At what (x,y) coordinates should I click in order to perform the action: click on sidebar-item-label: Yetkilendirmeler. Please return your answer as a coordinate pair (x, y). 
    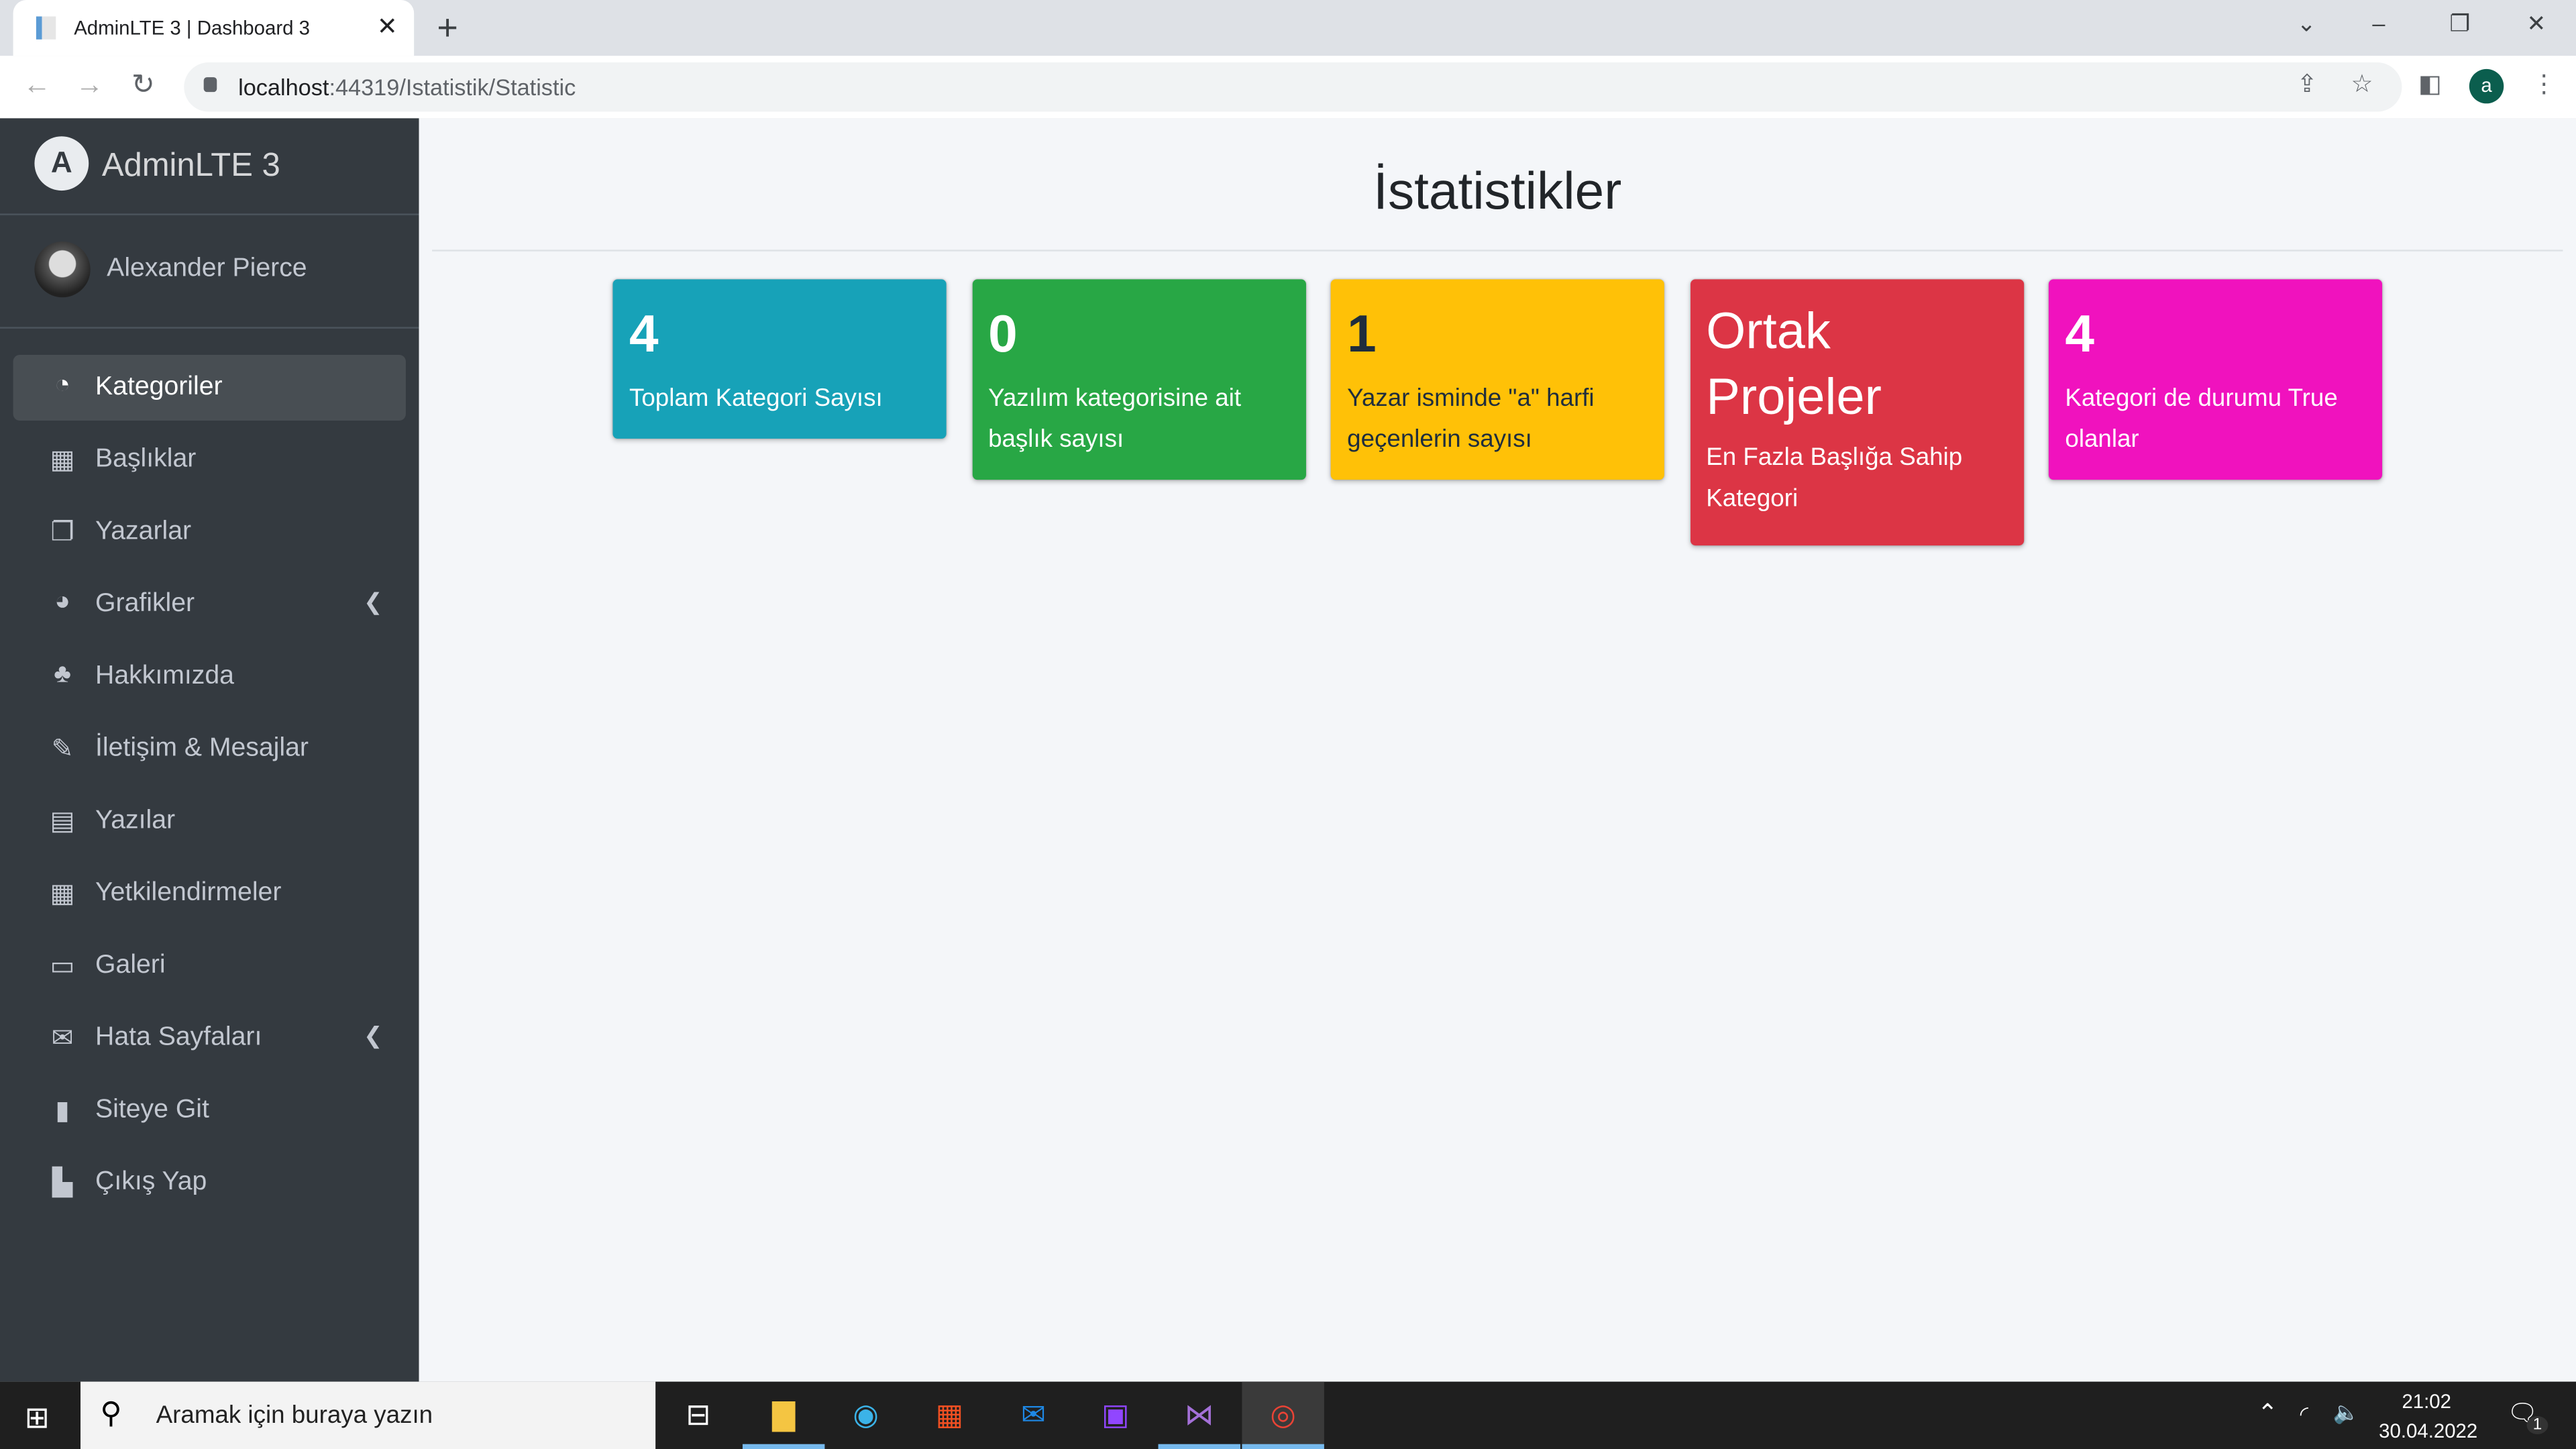
    Looking at the image, I should click on (188, 893).